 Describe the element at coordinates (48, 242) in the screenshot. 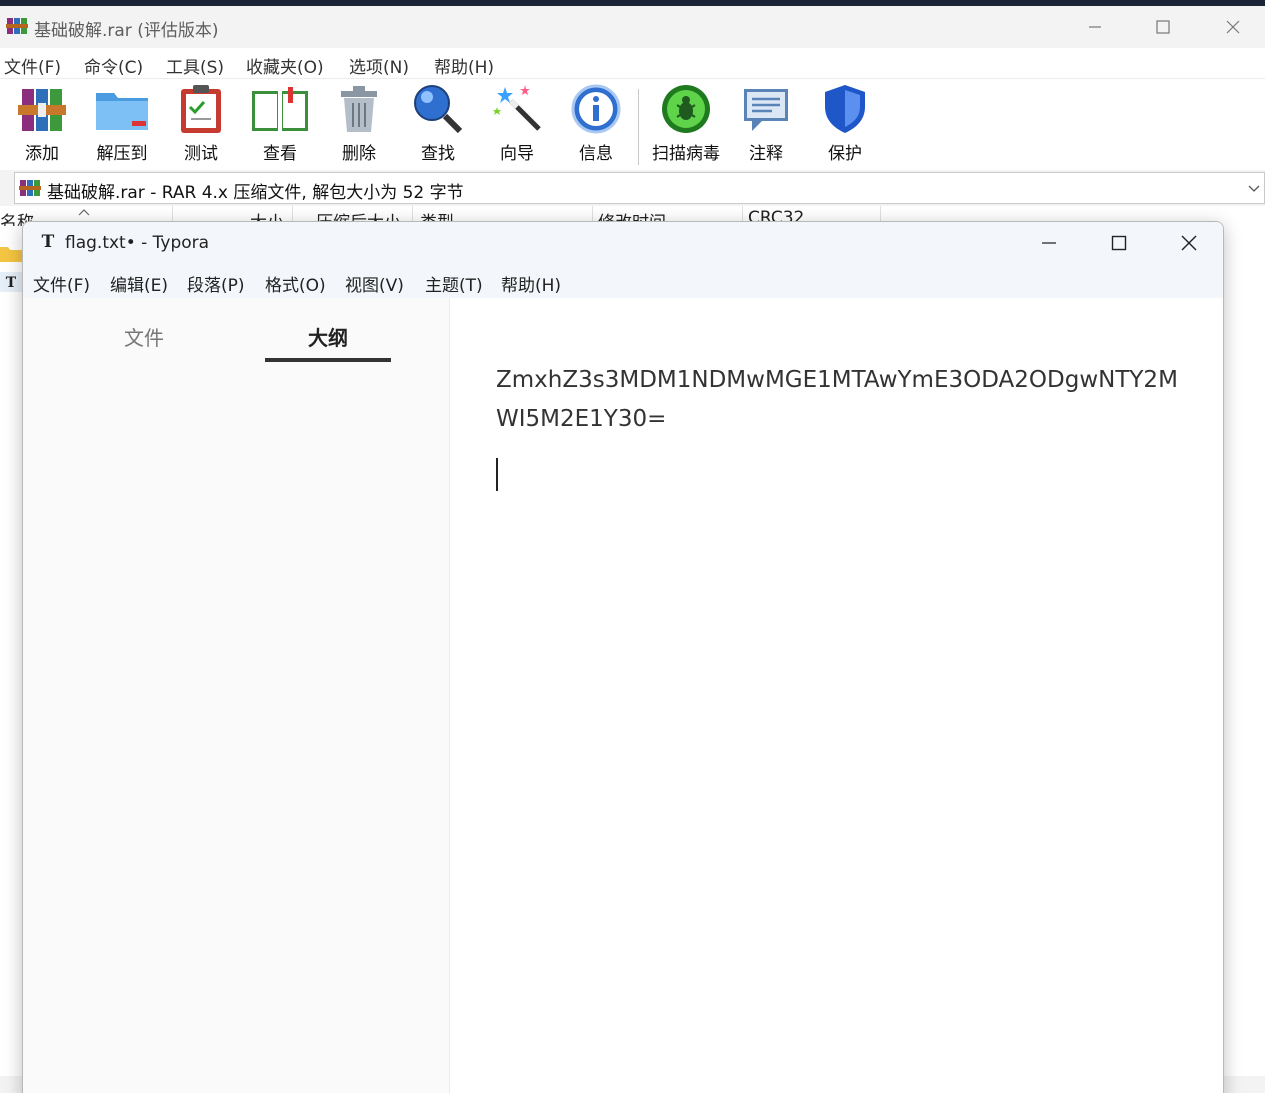

I see `typora-app-icon: T` at that location.